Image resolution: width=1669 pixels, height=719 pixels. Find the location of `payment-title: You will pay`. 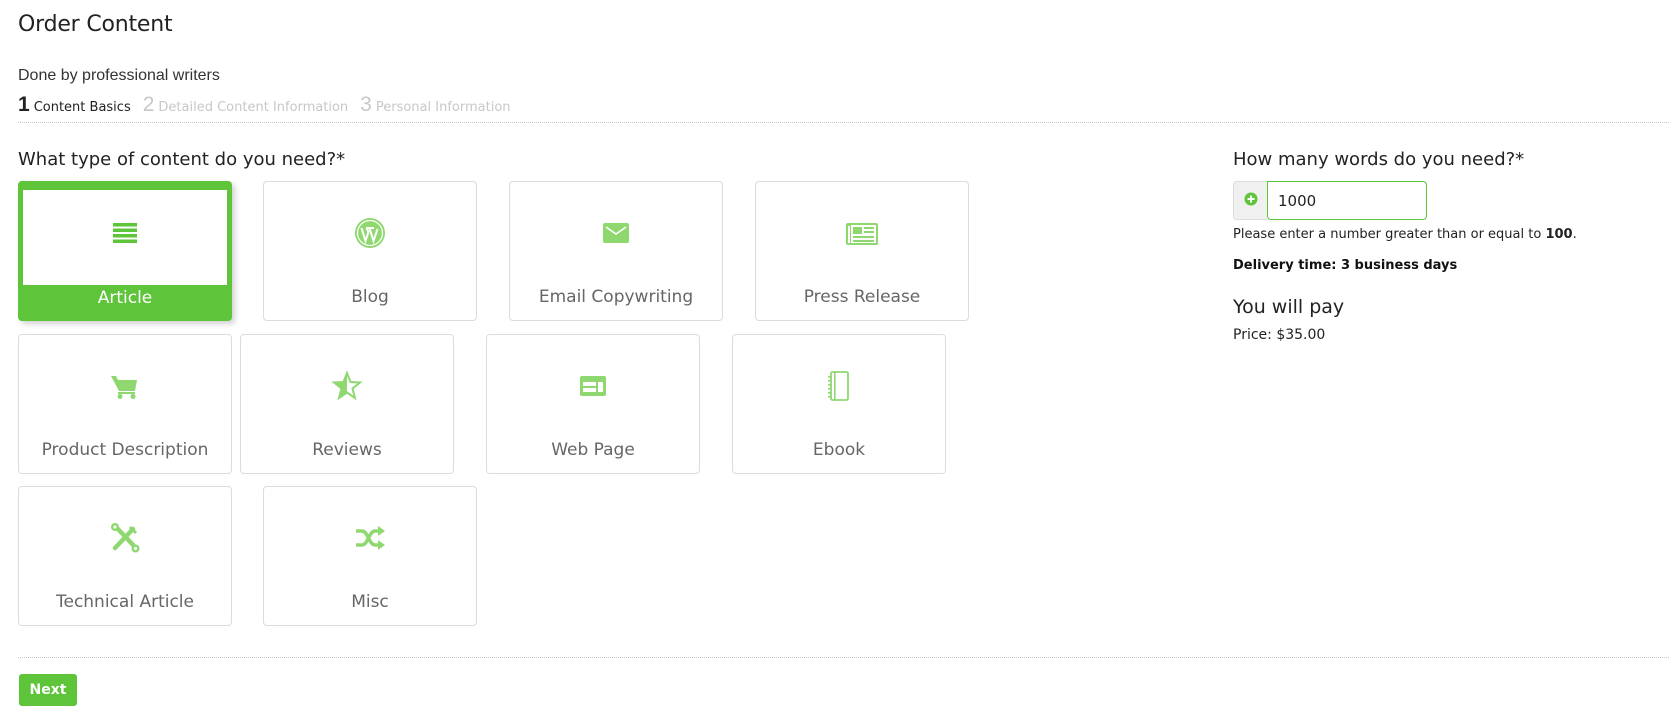

payment-title: You will pay is located at coordinates (1289, 307).